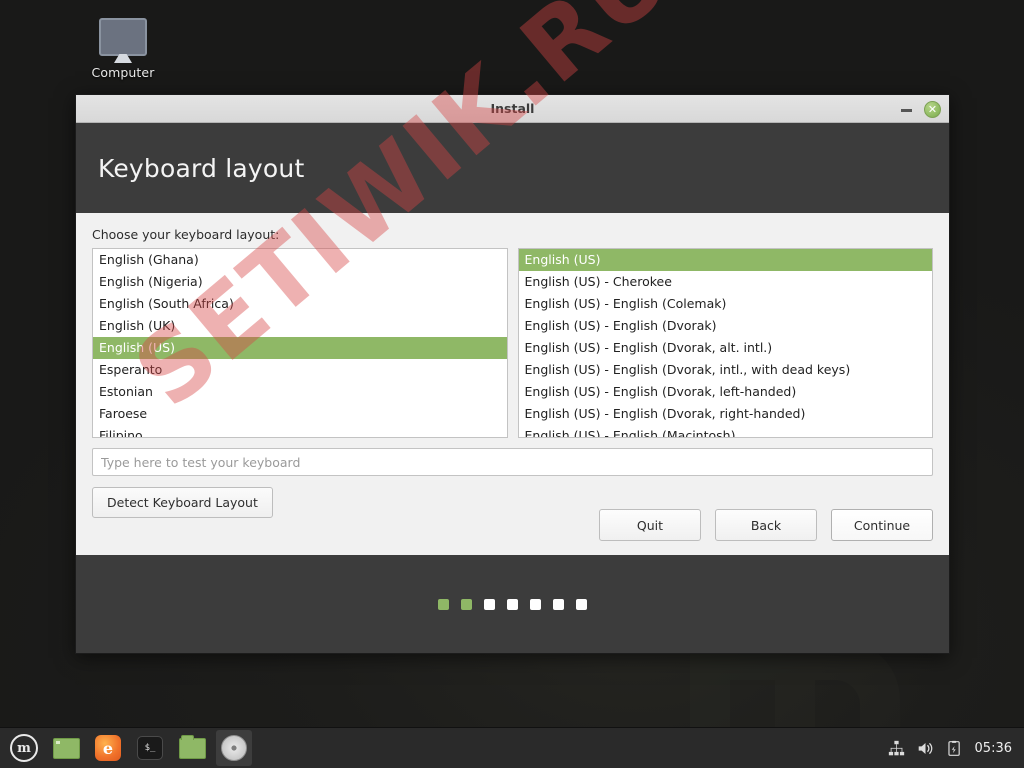  I want to click on computer-monitor-icon, so click(123, 37).